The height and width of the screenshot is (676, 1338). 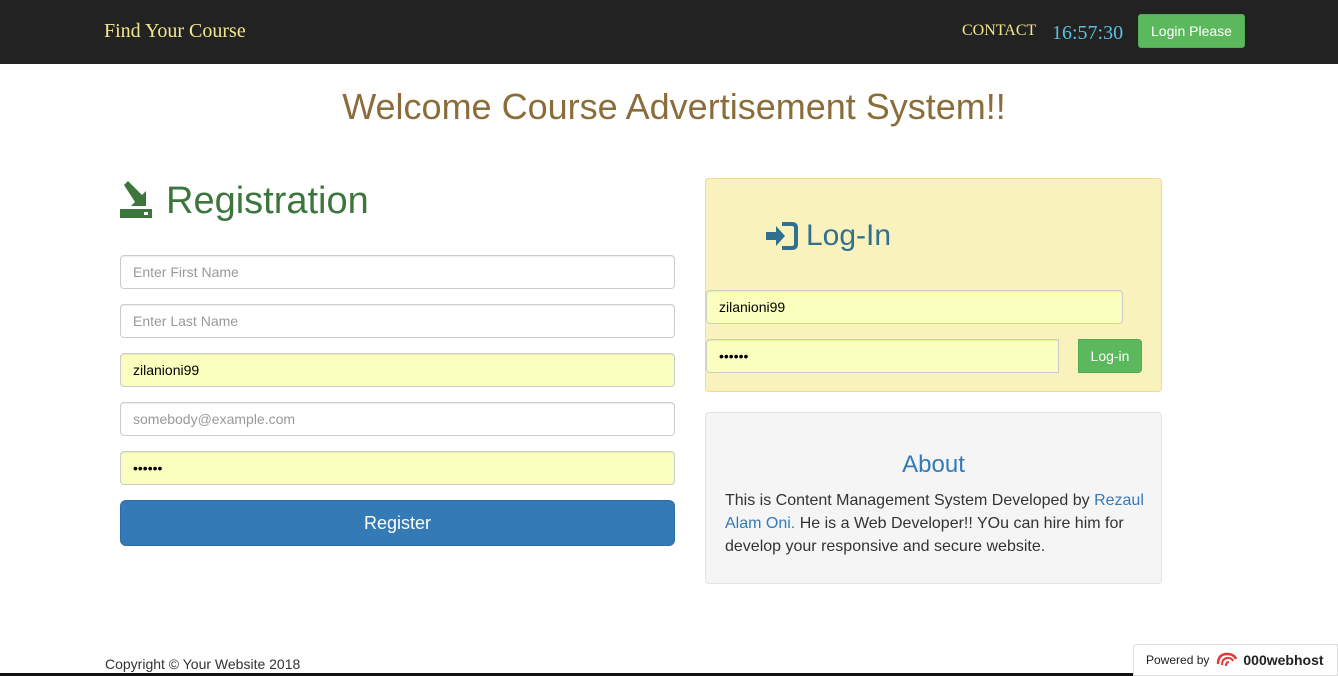 I want to click on log-in-icon, so click(x=782, y=236).